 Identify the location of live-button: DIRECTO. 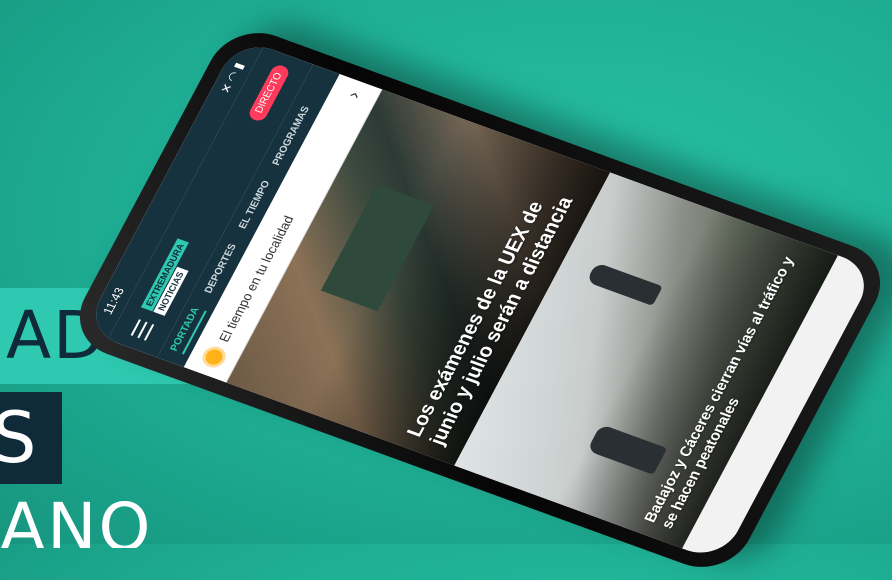
(268, 93).